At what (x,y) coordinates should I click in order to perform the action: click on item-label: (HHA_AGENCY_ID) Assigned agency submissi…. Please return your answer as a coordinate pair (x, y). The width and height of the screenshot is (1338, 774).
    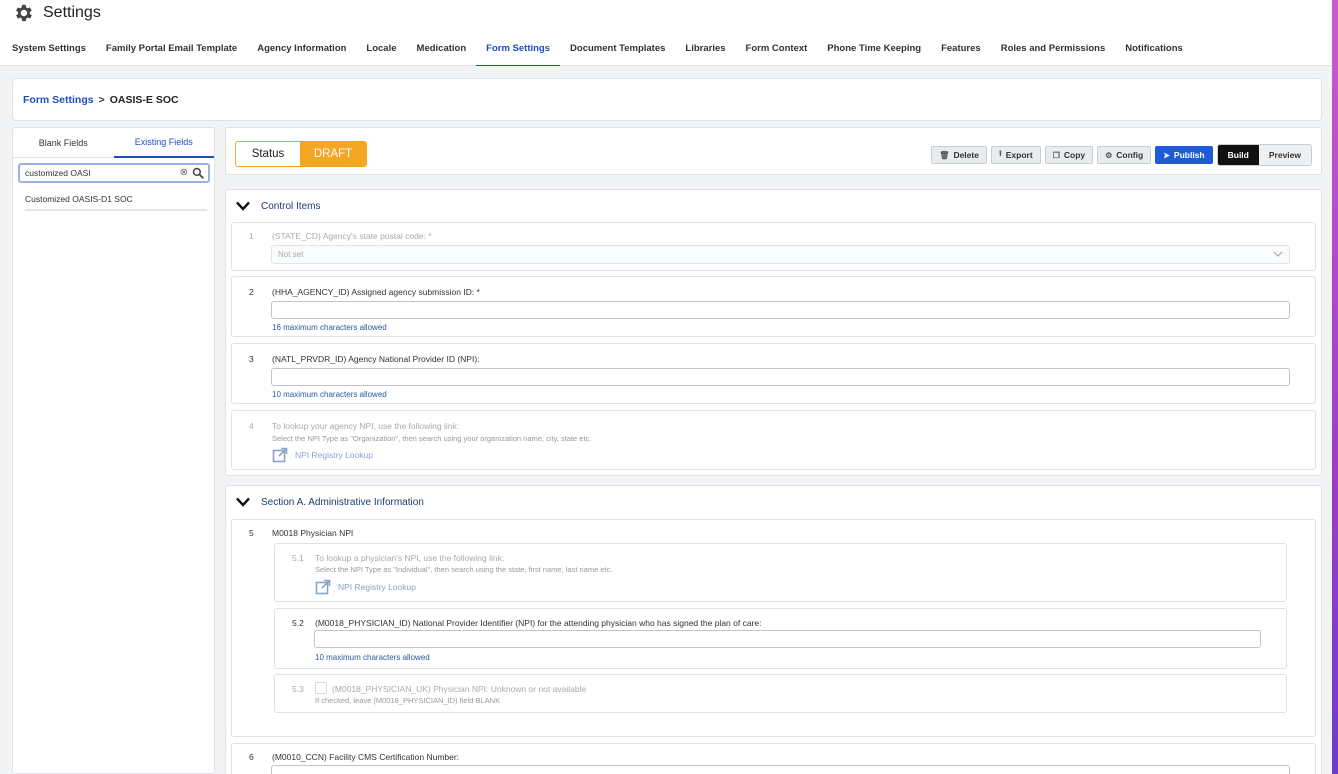
    Looking at the image, I should click on (376, 292).